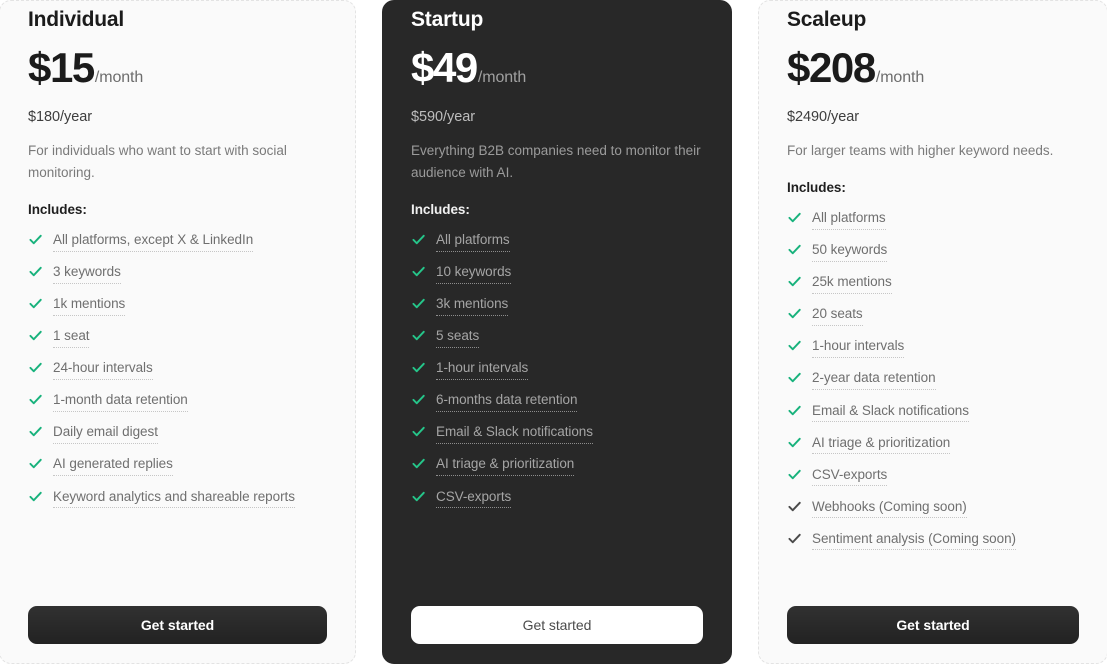  I want to click on feature-label: AI generated replies, so click(113, 465).